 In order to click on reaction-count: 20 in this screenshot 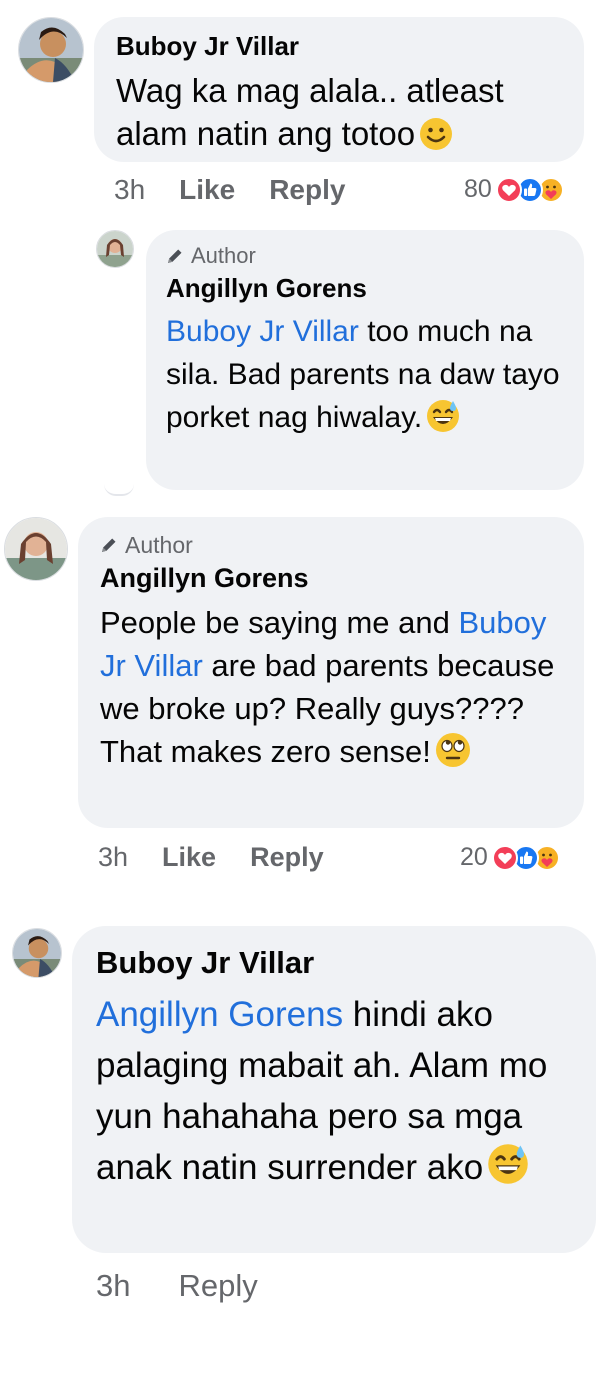, I will do `click(474, 857)`.